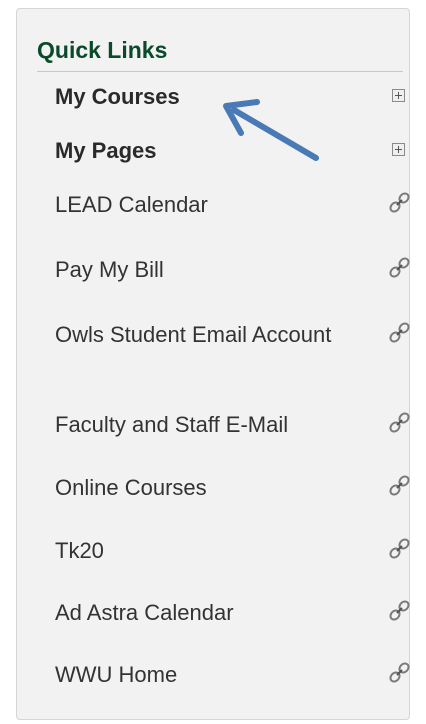  Describe the element at coordinates (232, 487) in the screenshot. I see `quick-link-online-courses: Online Courses` at that location.